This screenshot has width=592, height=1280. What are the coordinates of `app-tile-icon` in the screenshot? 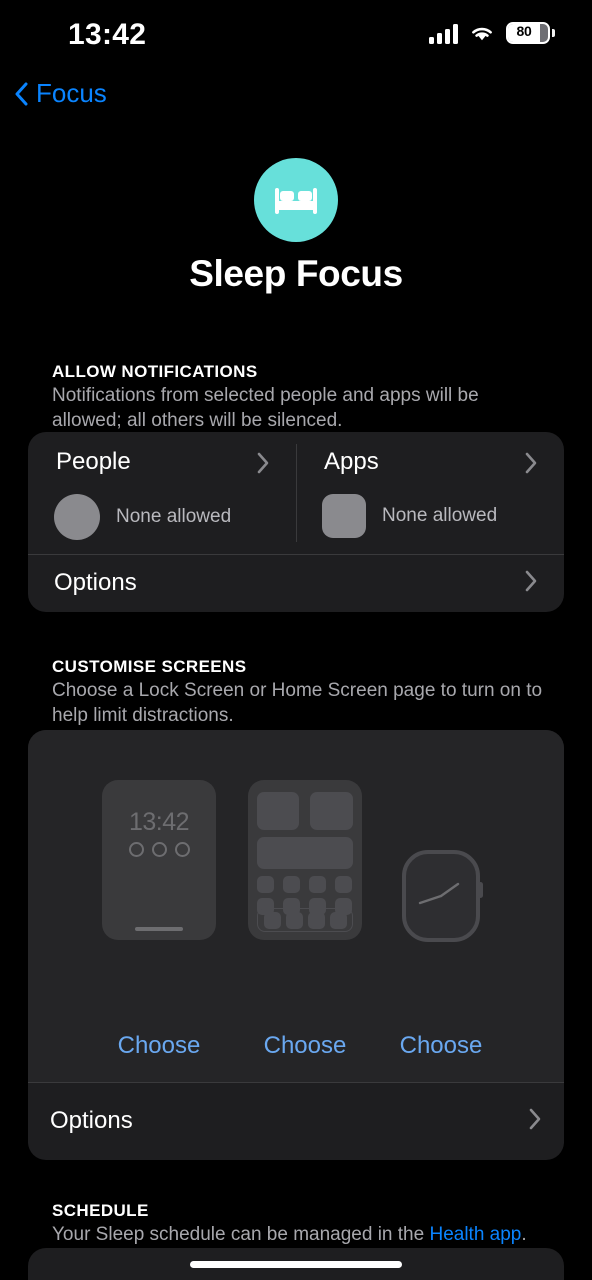 It's located at (344, 516).